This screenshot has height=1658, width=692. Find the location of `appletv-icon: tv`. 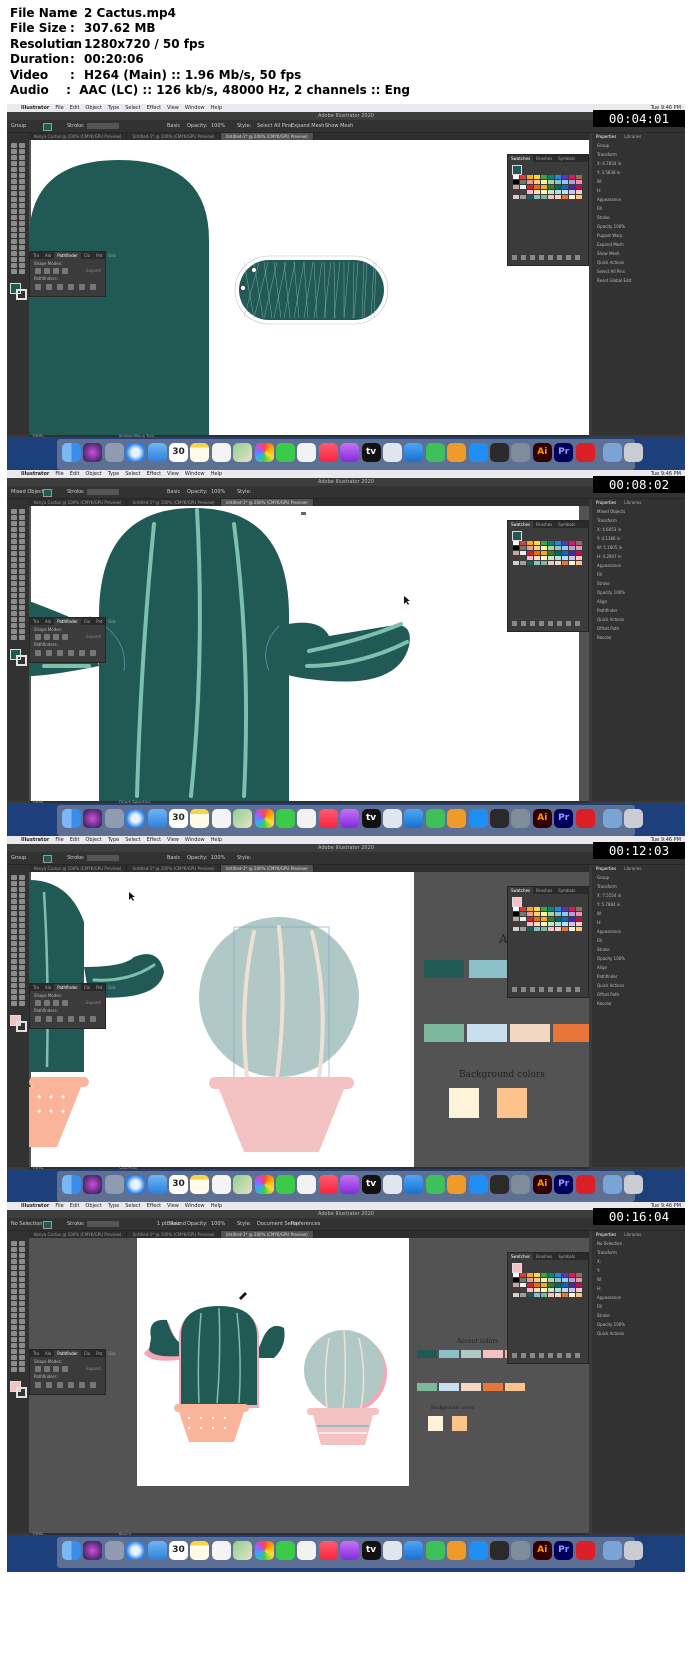

appletv-icon: tv is located at coordinates (371, 452).